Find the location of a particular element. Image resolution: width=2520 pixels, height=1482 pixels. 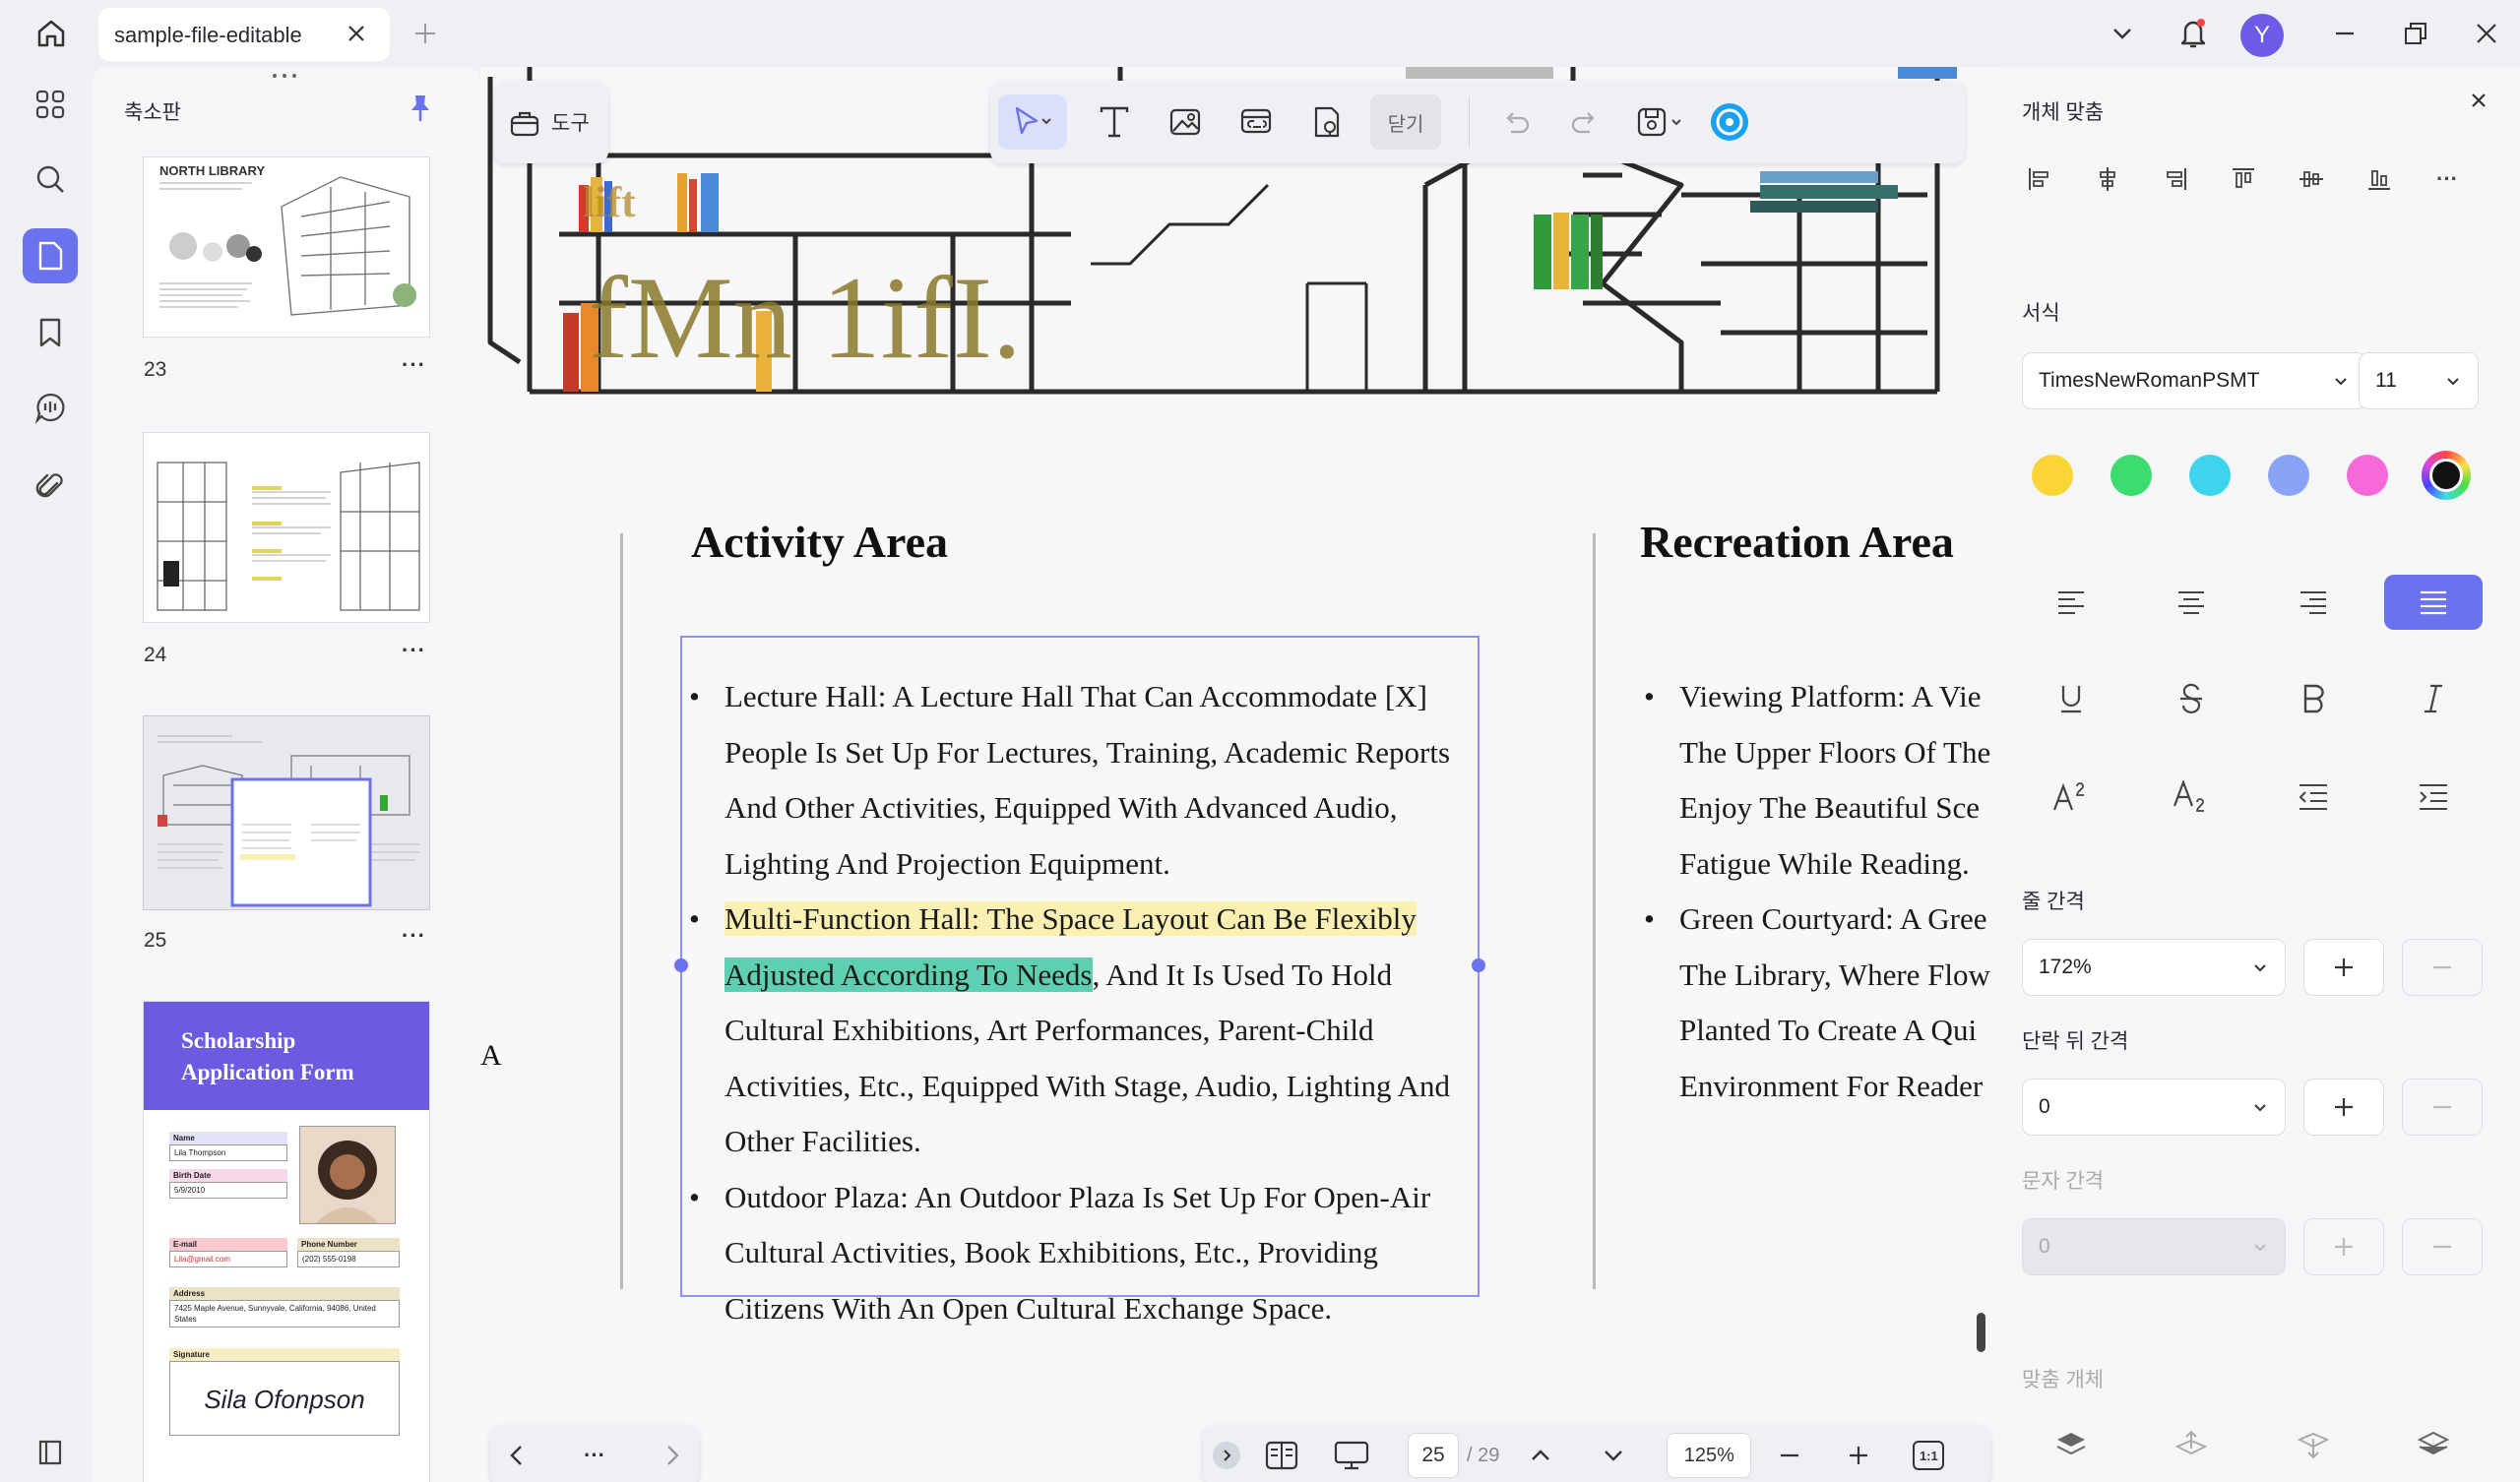

bring-forward-icon is located at coordinates (2191, 1444).